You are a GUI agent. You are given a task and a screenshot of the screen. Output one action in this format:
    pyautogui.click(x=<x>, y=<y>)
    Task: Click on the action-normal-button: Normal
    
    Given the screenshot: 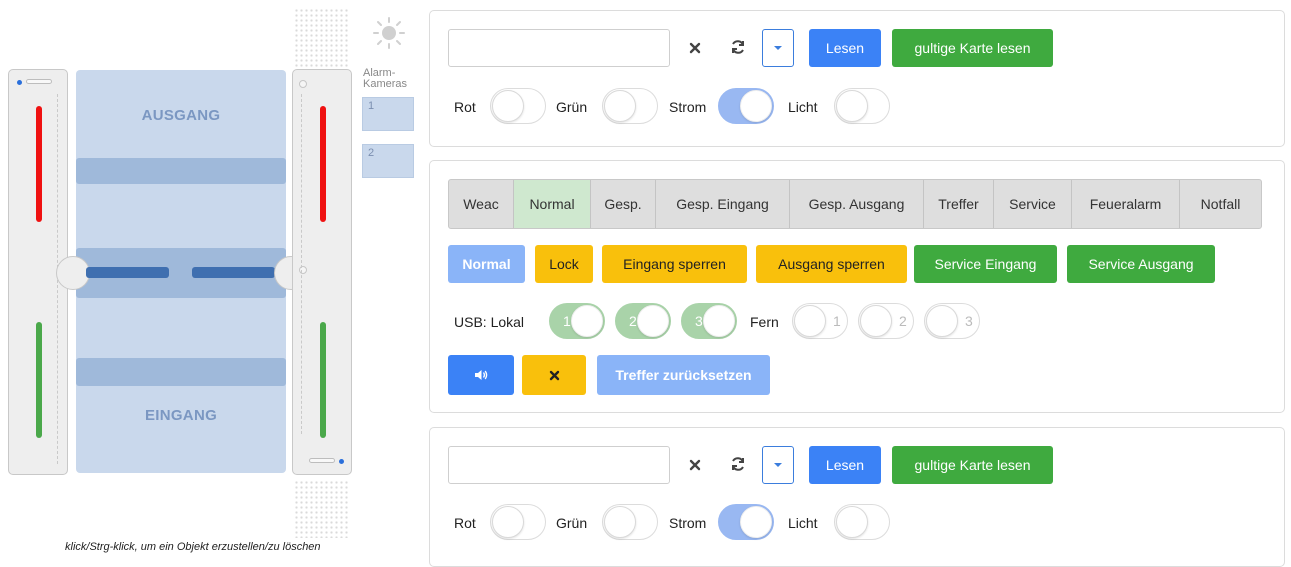 What is the action you would take?
    pyautogui.click(x=486, y=264)
    